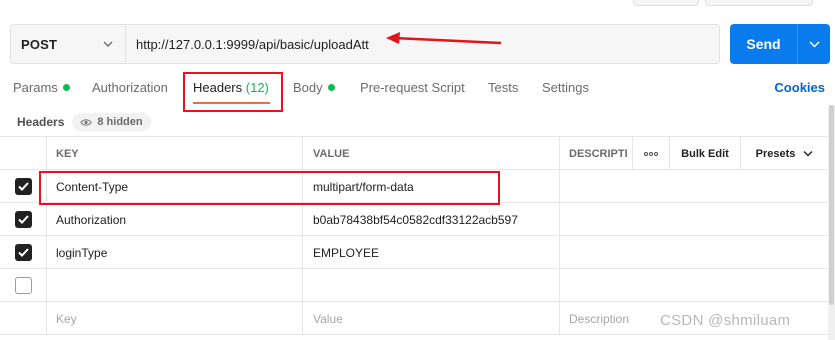  I want to click on column-header-key: KEY, so click(174, 153).